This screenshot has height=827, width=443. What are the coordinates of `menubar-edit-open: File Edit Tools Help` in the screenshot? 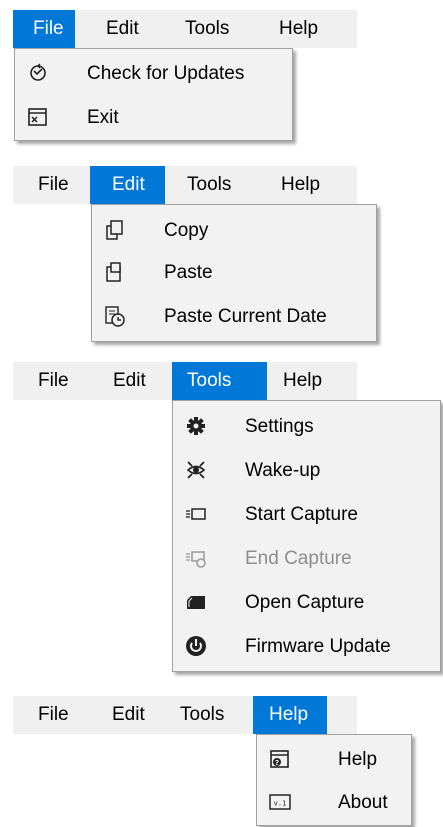 It's located at (185, 185).